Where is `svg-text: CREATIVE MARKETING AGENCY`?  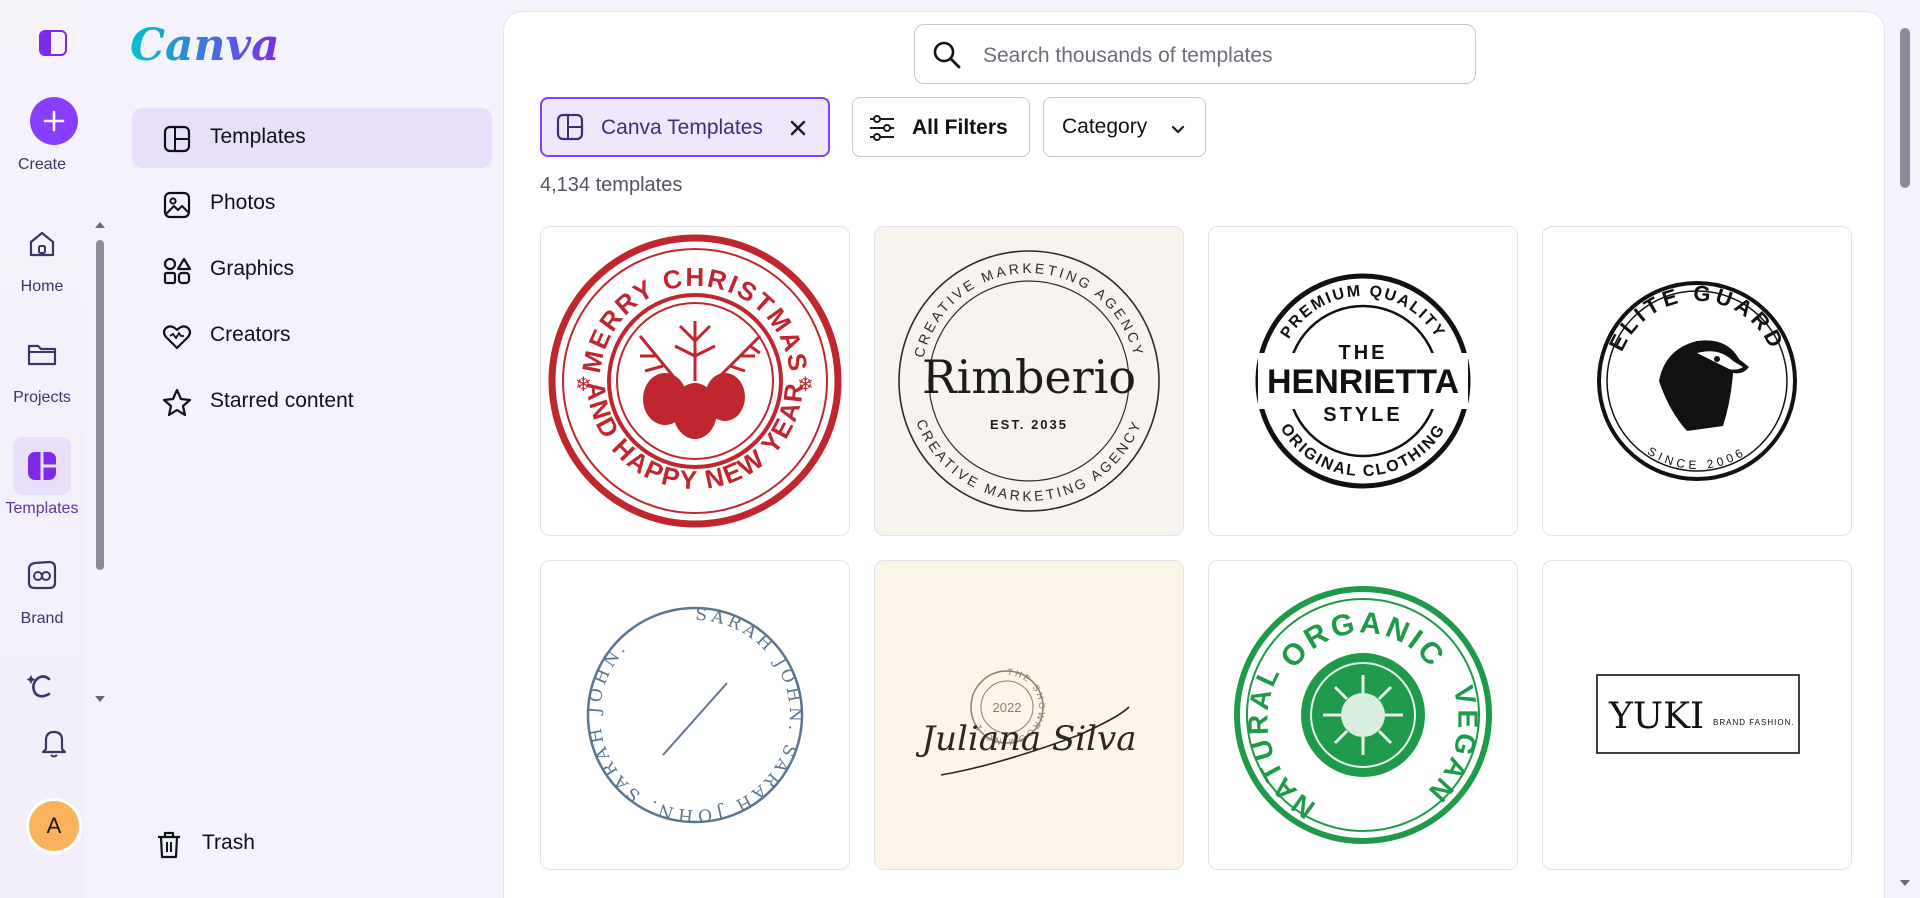 svg-text: CREATIVE MARKETING AGENCY is located at coordinates (1029, 309).